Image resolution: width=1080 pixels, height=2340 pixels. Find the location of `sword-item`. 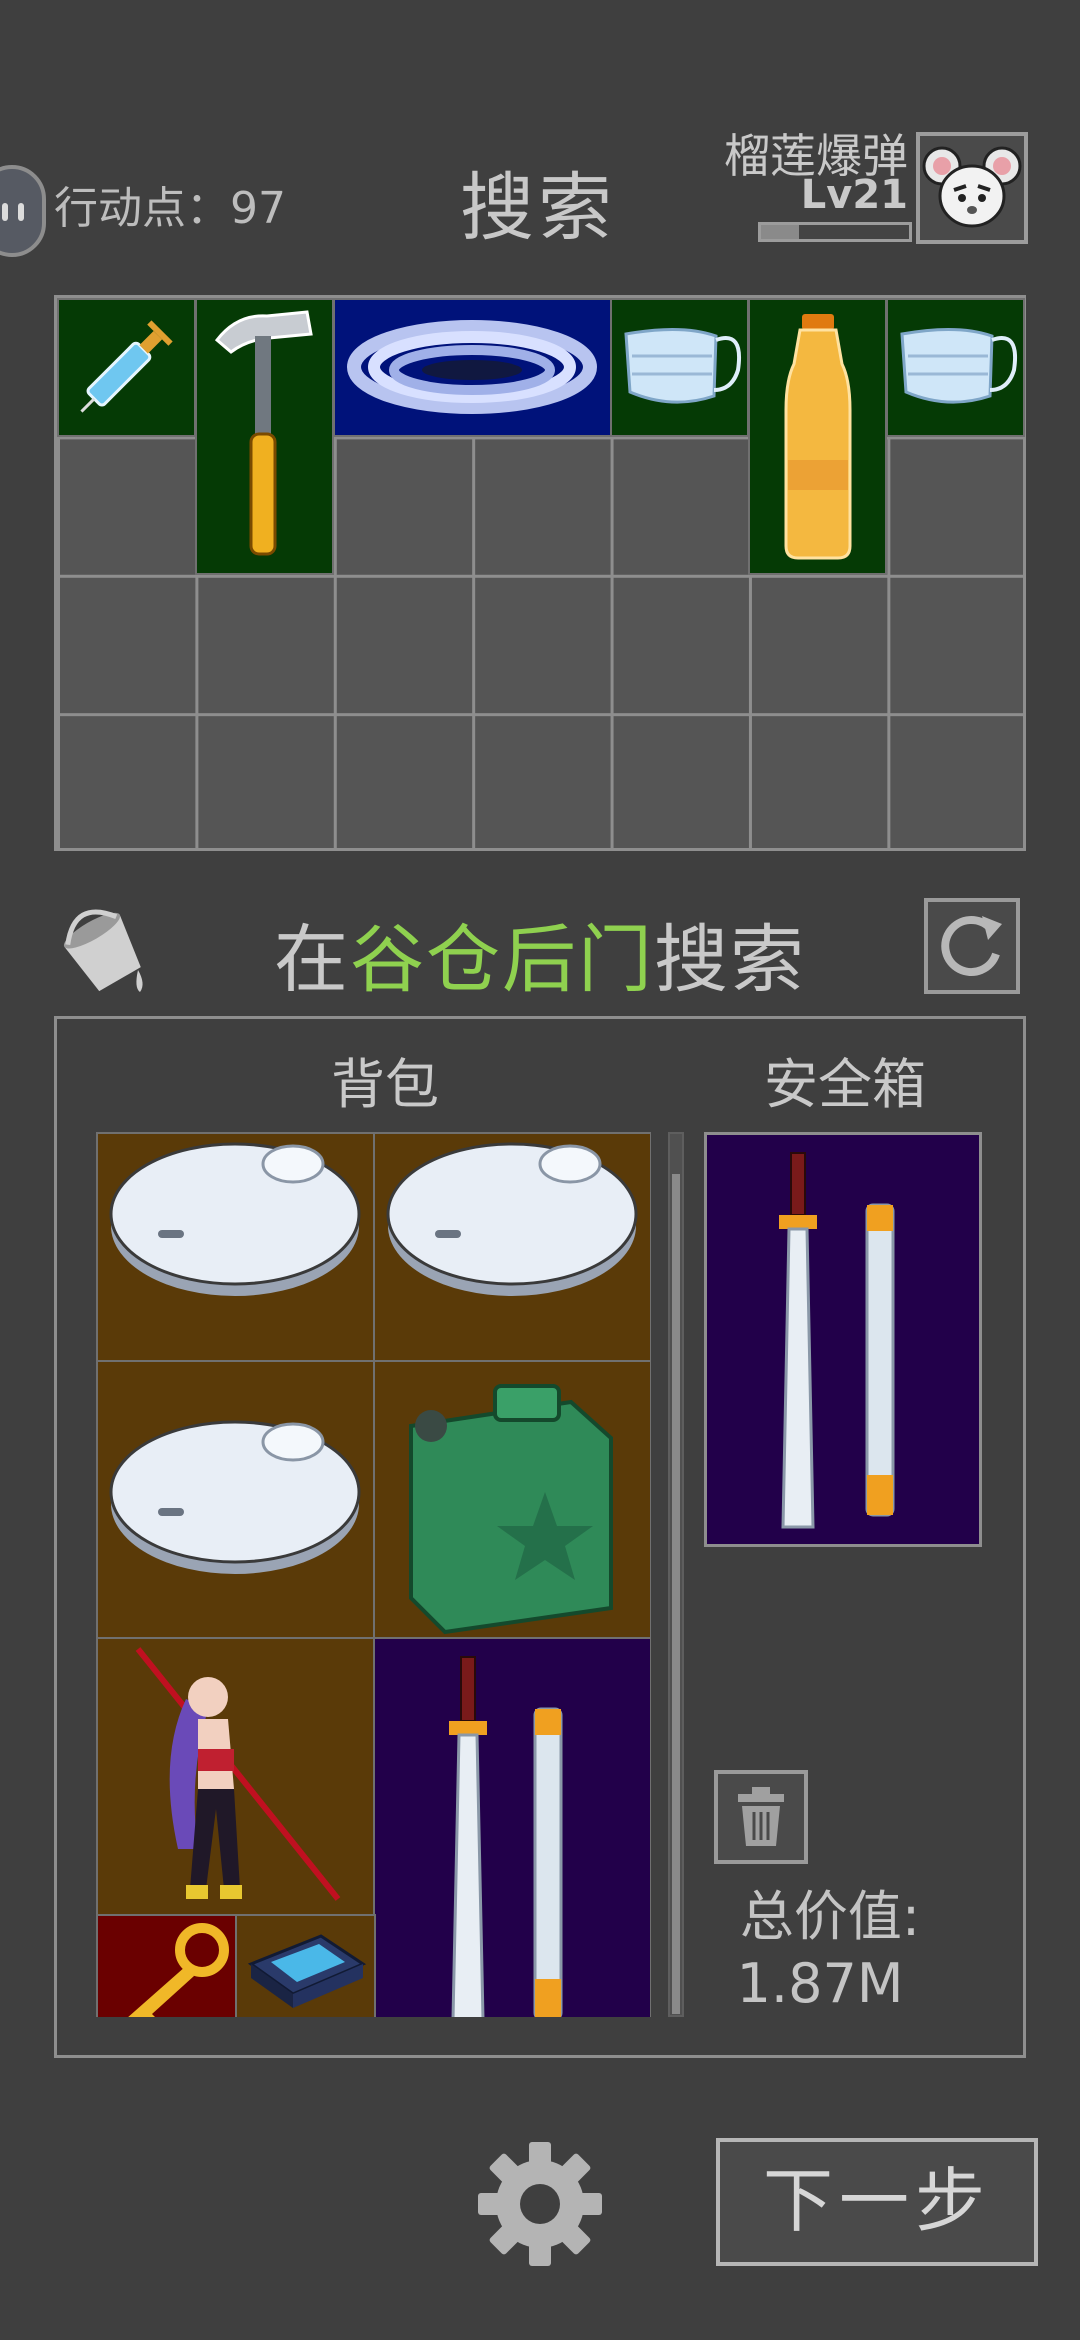

sword-item is located at coordinates (512, 1827).